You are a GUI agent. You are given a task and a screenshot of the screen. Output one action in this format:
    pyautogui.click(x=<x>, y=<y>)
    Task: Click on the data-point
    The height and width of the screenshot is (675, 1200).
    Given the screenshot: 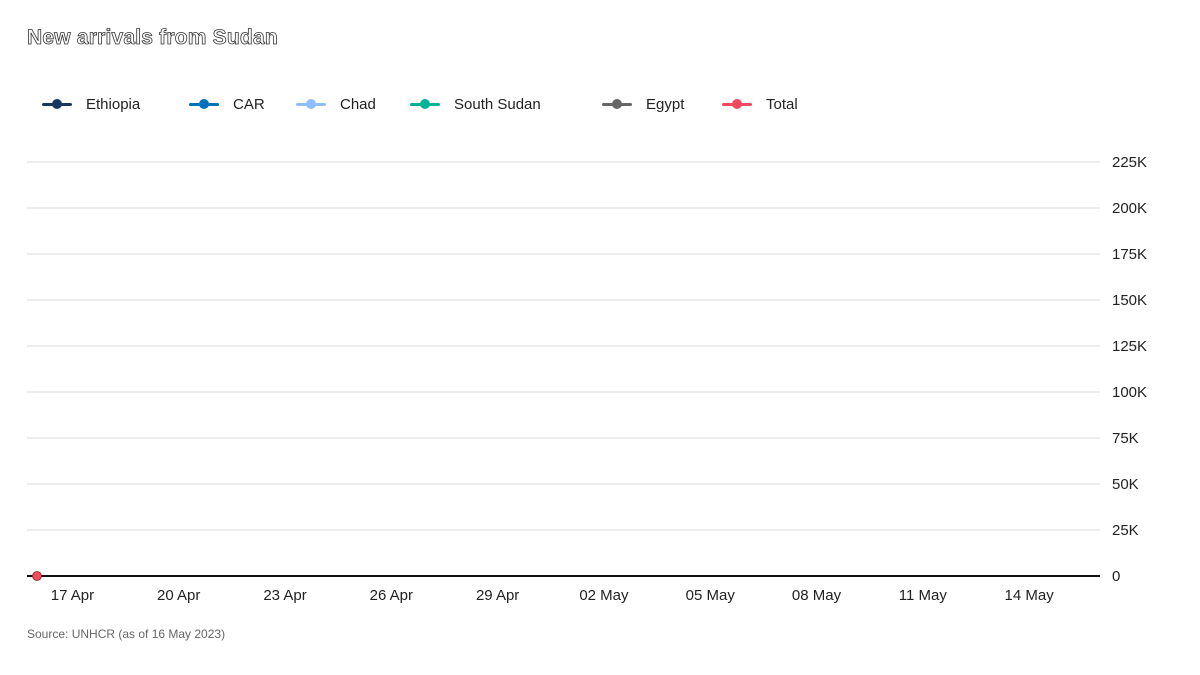 What is the action you would take?
    pyautogui.click(x=37, y=576)
    